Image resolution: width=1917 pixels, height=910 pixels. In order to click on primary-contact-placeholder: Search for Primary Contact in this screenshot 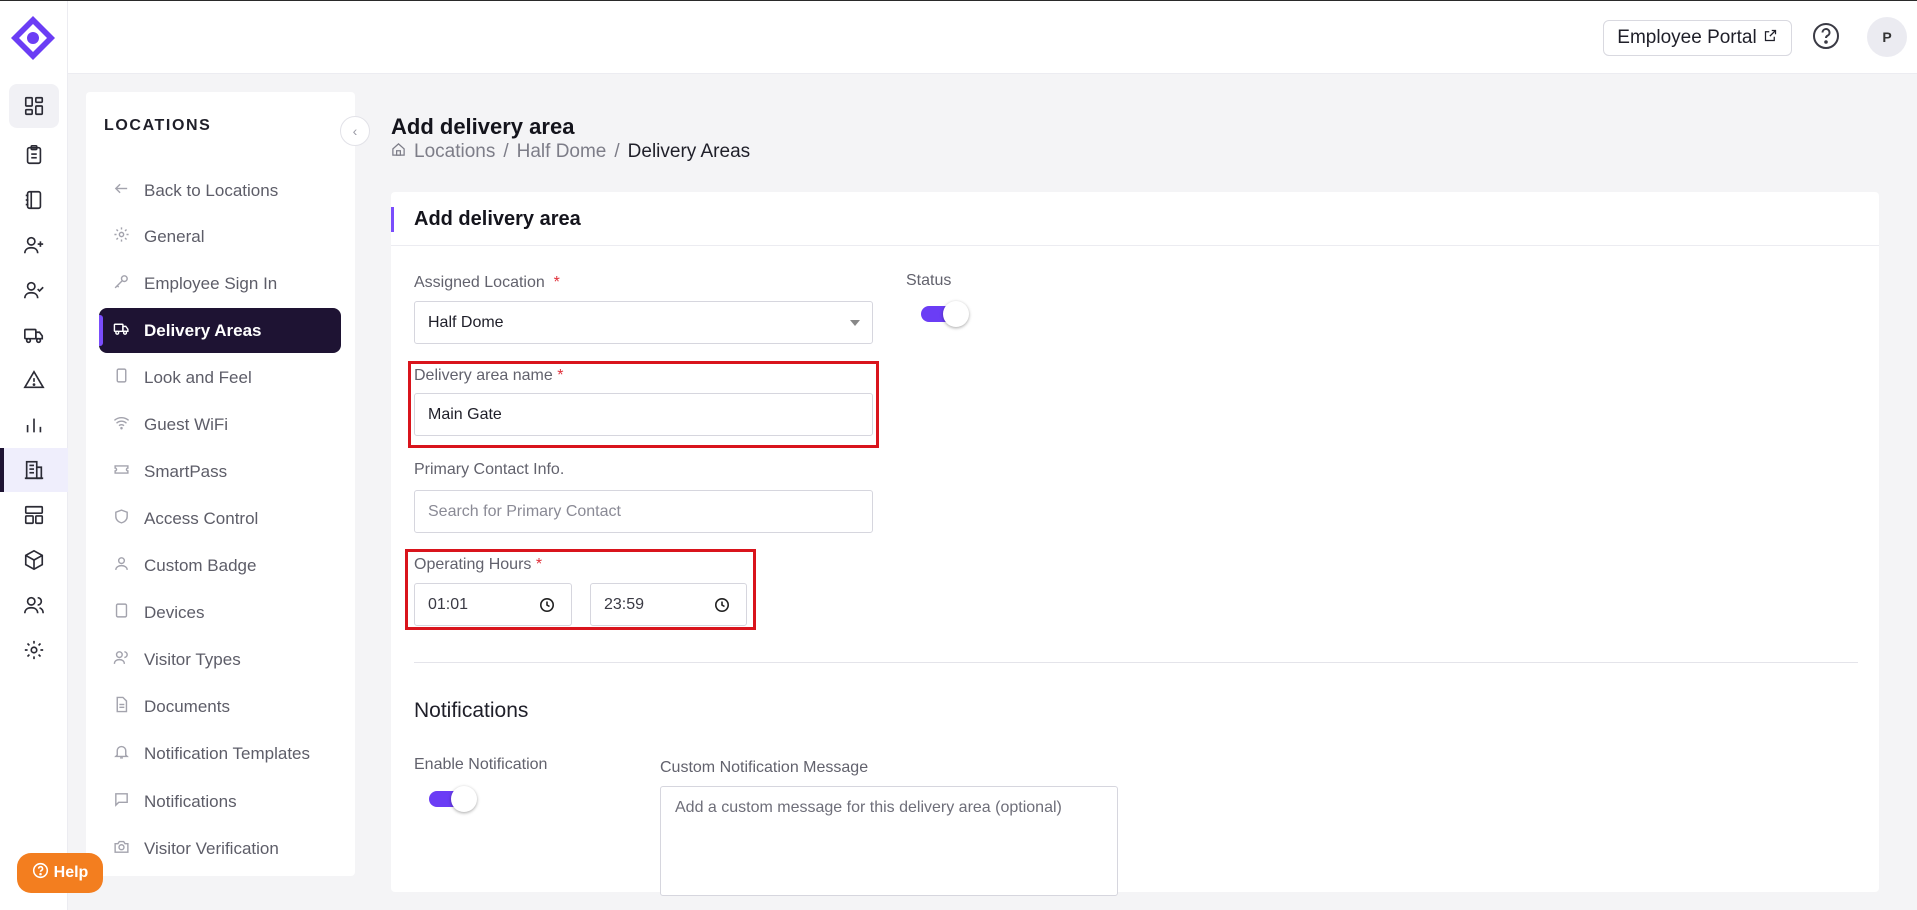, I will do `click(524, 511)`.